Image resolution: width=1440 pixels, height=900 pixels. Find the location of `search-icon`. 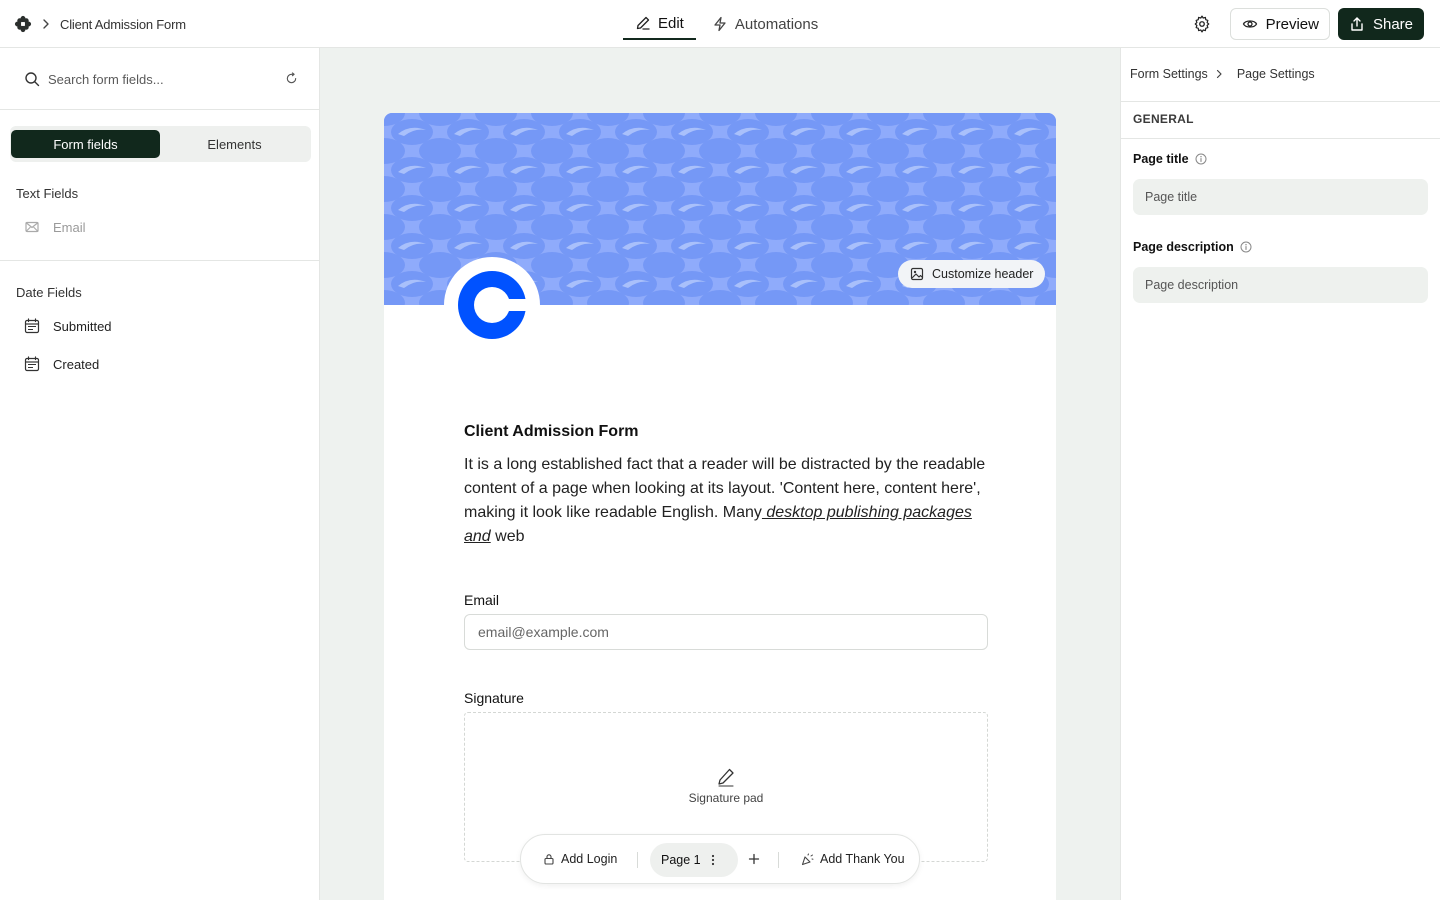

search-icon is located at coordinates (32, 79).